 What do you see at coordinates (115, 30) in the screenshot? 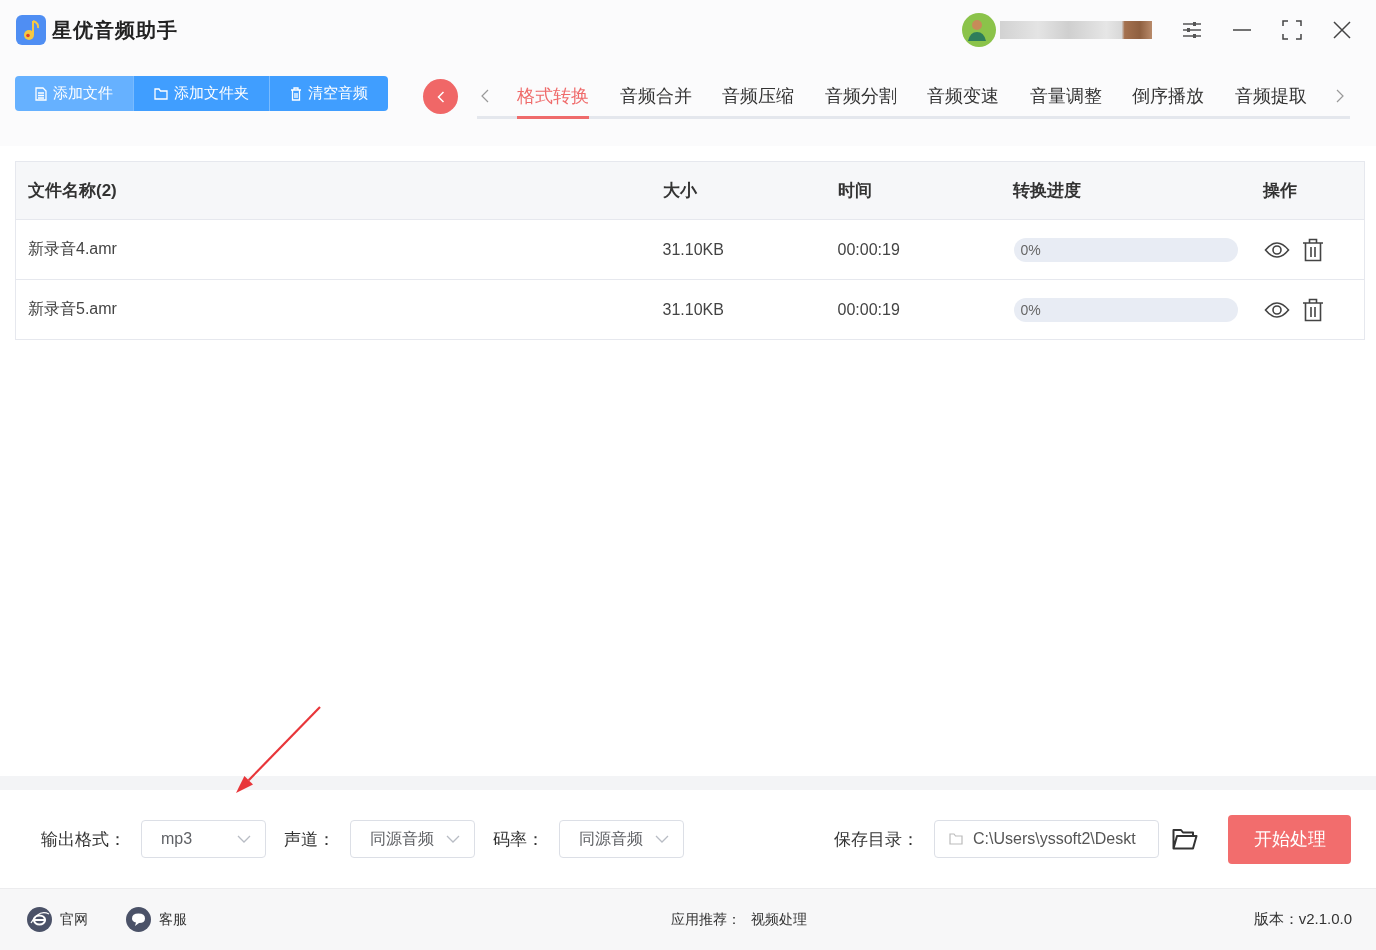
I see `app-title: 星优音频助手` at bounding box center [115, 30].